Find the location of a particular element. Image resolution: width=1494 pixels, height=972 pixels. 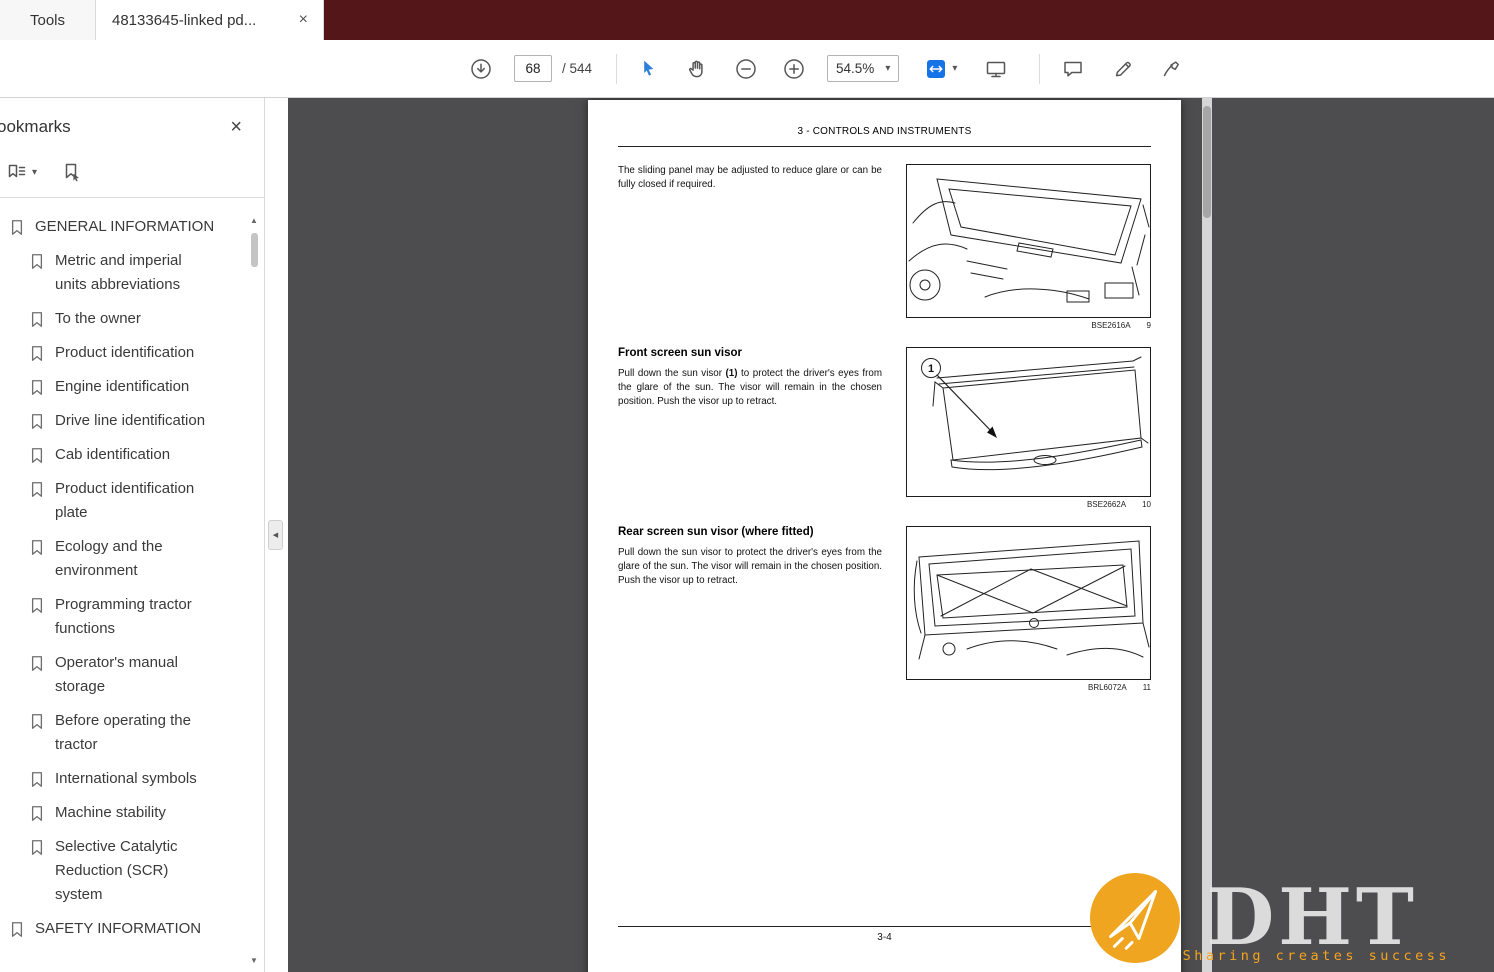

page-count-label: / 544 is located at coordinates (577, 68).